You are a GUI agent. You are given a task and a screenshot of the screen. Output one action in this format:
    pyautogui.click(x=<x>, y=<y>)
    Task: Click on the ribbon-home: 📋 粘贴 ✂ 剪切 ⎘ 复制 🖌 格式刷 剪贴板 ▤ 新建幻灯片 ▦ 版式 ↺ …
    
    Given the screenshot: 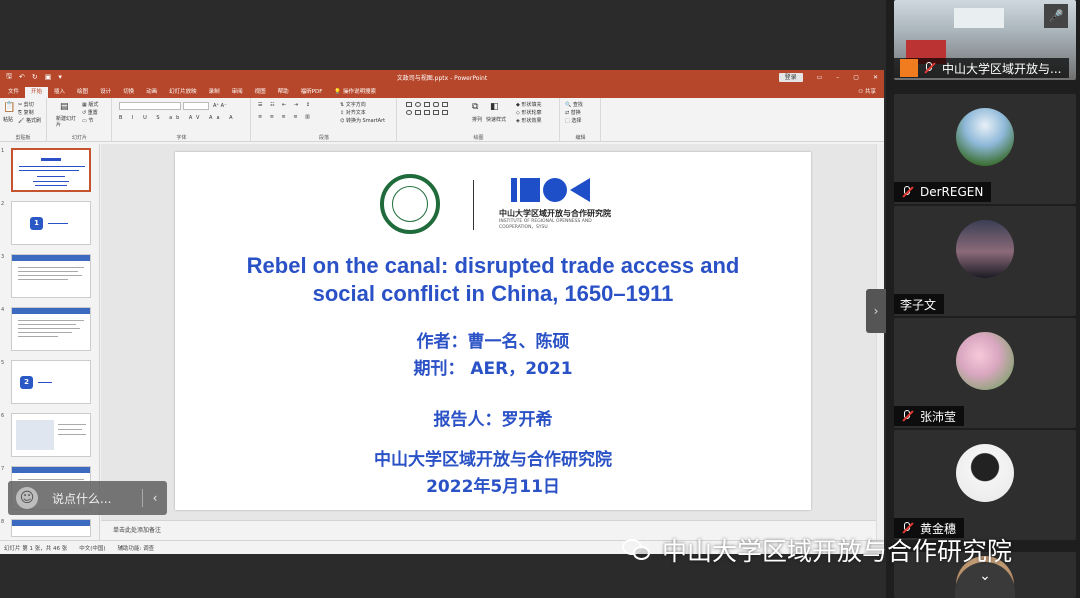 What is the action you would take?
    pyautogui.click(x=442, y=120)
    